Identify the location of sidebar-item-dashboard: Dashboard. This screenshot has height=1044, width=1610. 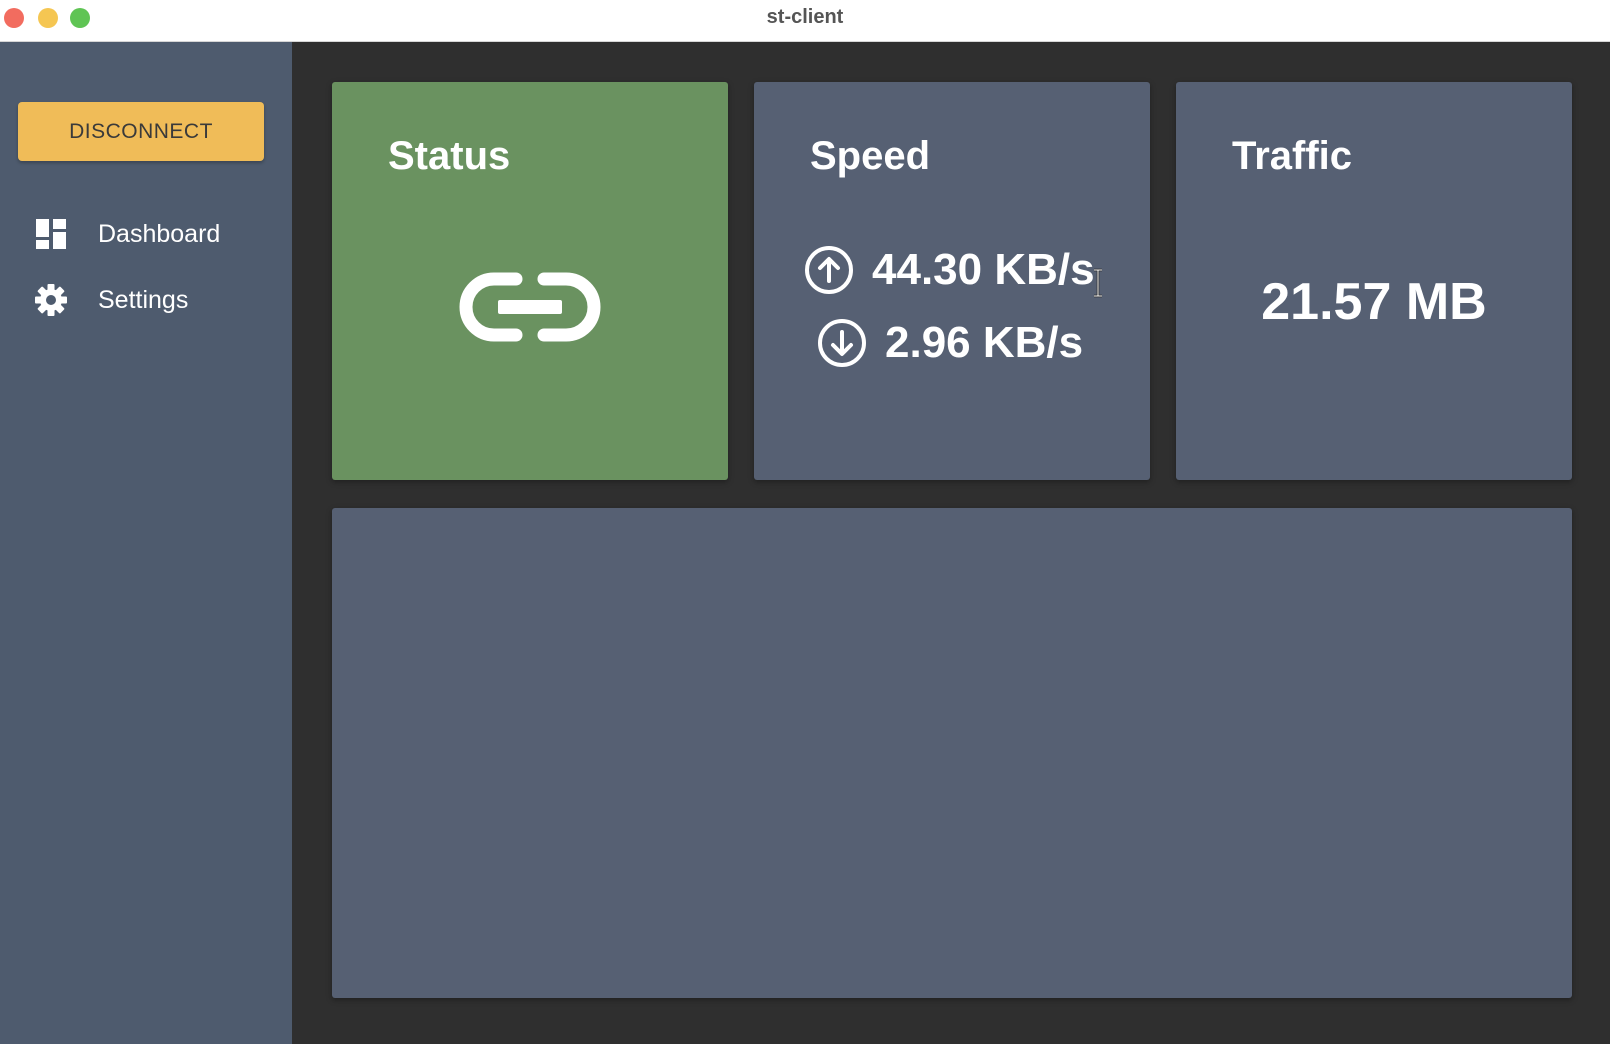
(146, 234).